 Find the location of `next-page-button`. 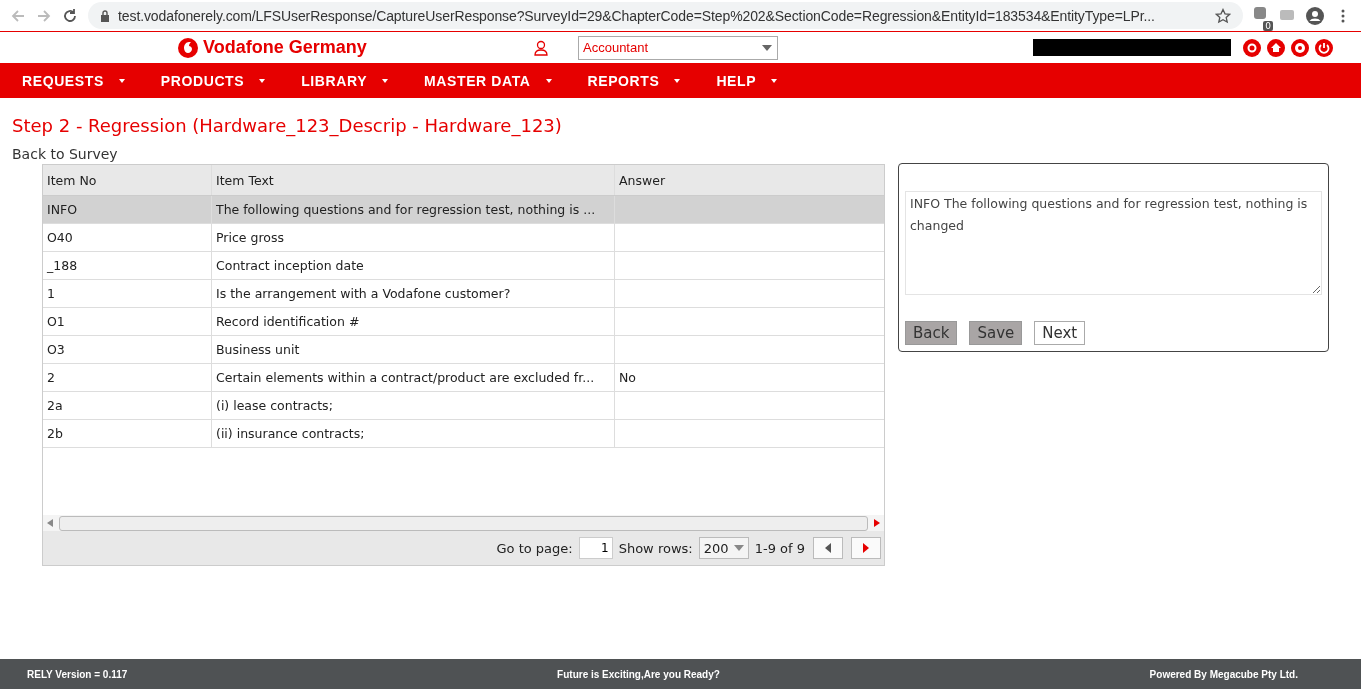

next-page-button is located at coordinates (866, 548).